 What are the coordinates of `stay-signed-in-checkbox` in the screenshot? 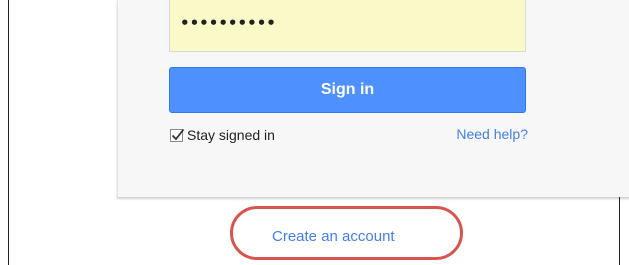 It's located at (177, 135).